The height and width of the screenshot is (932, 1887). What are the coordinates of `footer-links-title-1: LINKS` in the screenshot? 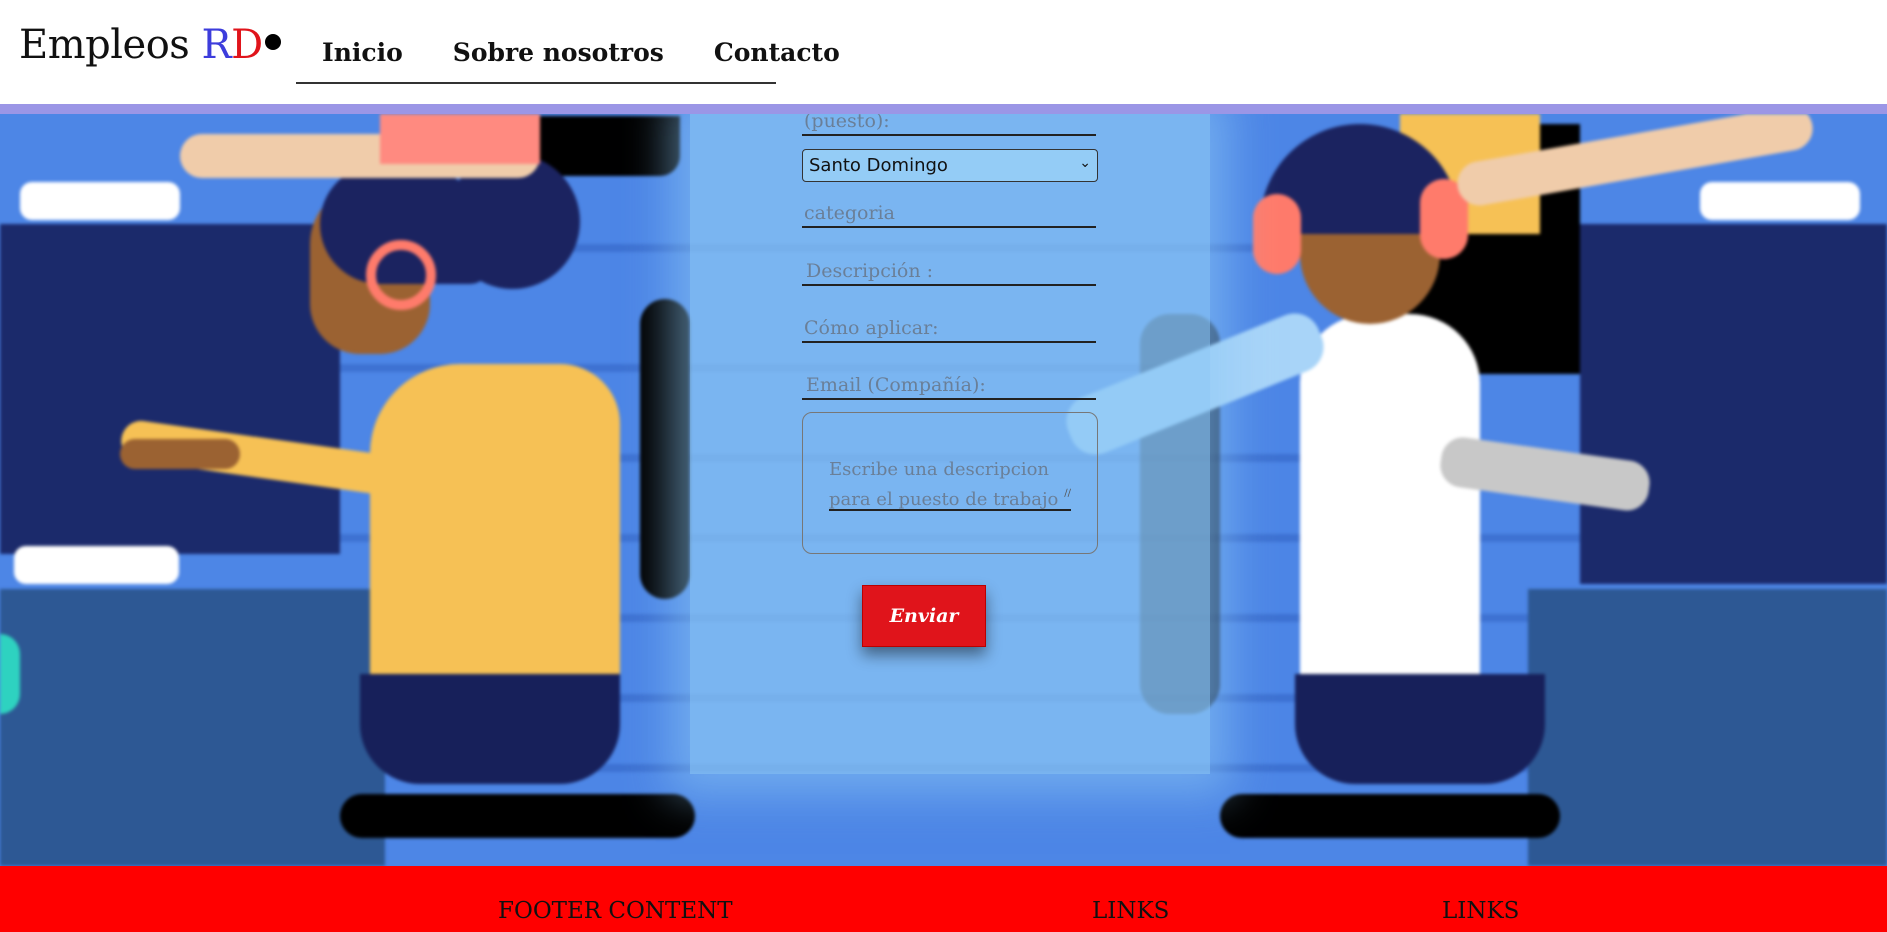 It's located at (1131, 911).